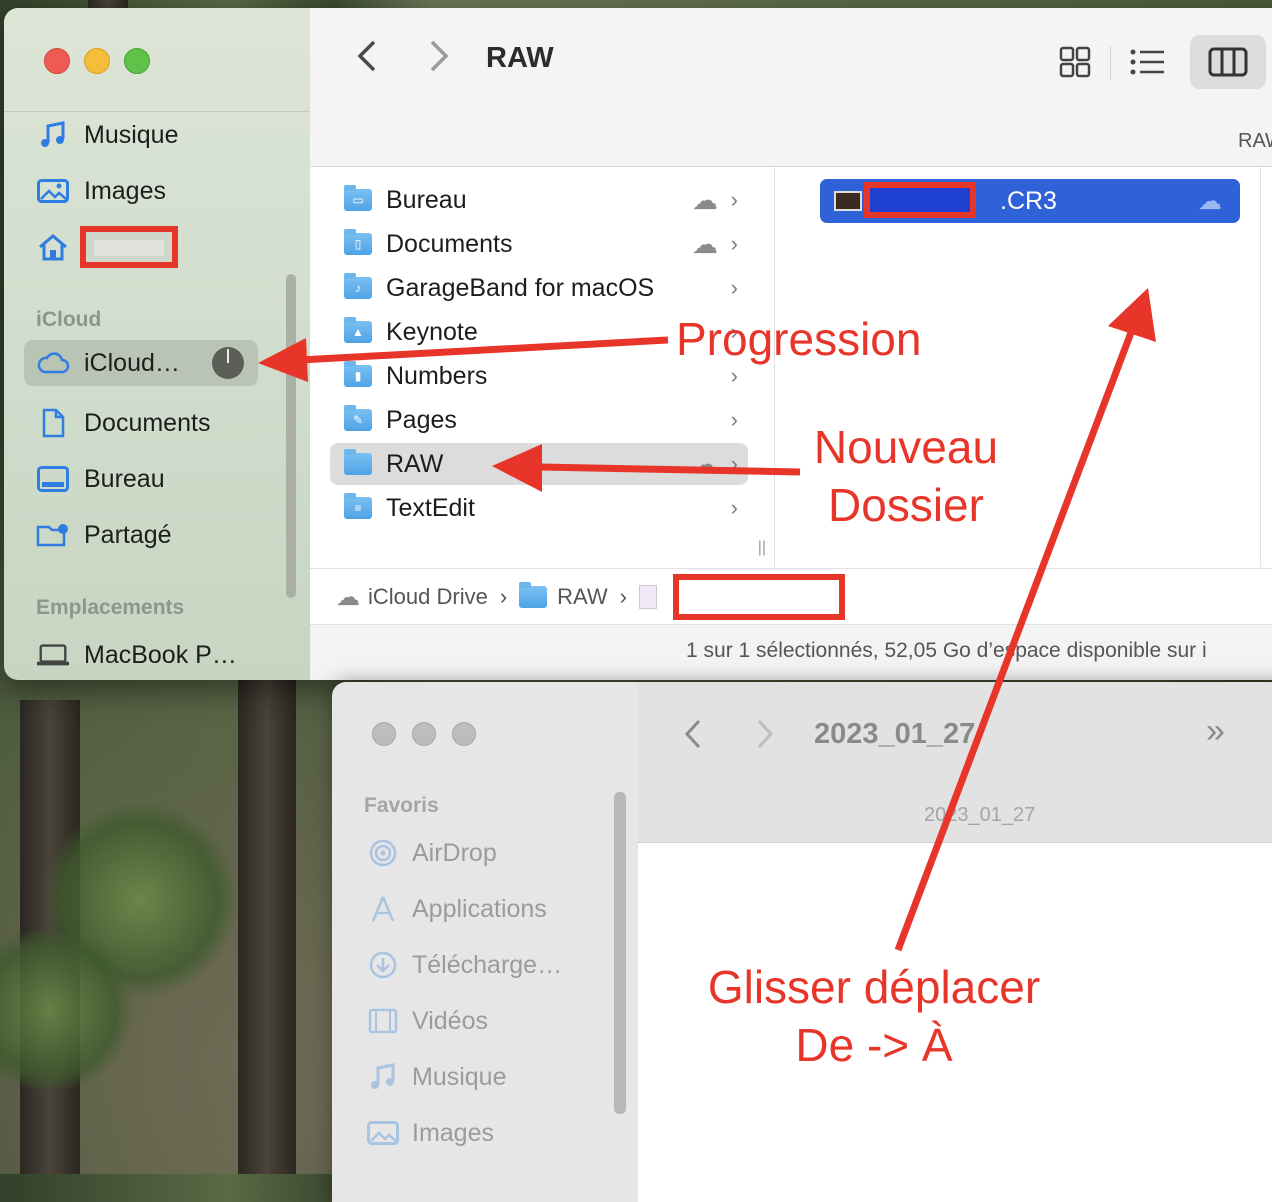 This screenshot has height=1202, width=1272. I want to click on folder-icon: ▭, so click(358, 198).